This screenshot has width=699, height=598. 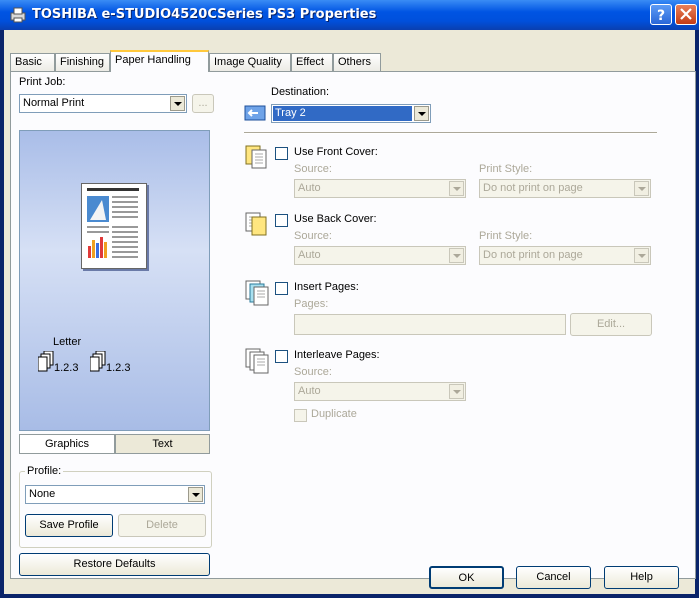 What do you see at coordinates (18, 15) in the screenshot?
I see `printer-icon` at bounding box center [18, 15].